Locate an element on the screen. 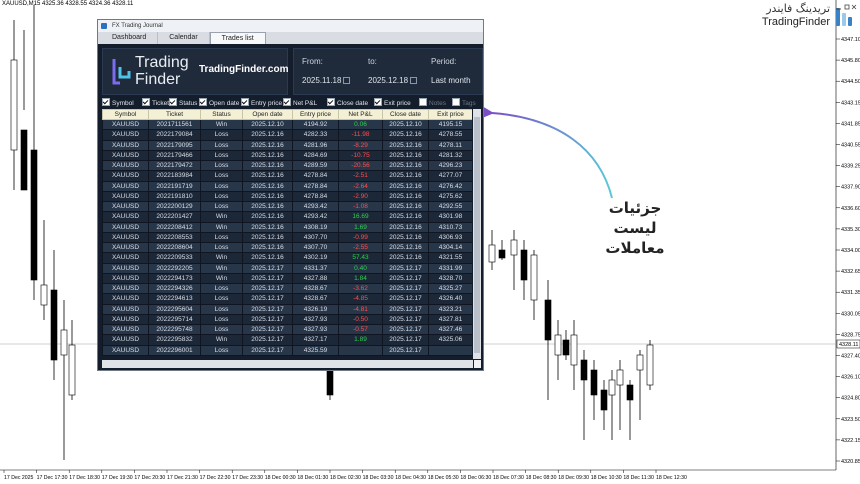  vertical-scrollbar is located at coordinates (477, 234).